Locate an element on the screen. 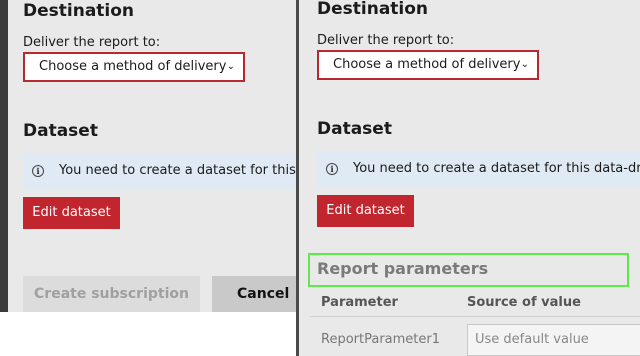  parameter-name: ReportParameter1 is located at coordinates (380, 339).